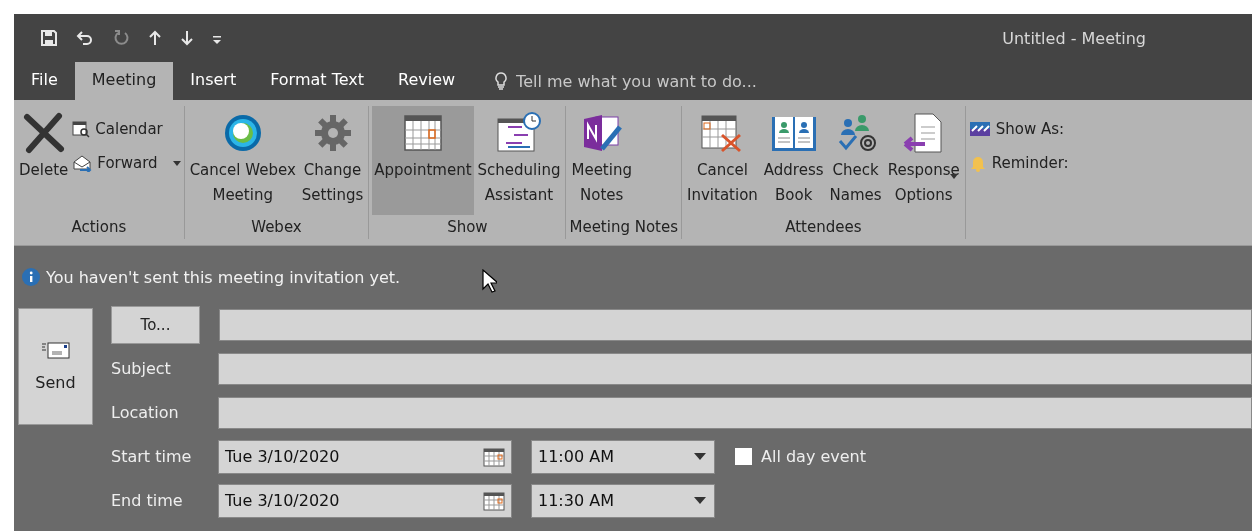  I want to click on save-icon, so click(49, 38).